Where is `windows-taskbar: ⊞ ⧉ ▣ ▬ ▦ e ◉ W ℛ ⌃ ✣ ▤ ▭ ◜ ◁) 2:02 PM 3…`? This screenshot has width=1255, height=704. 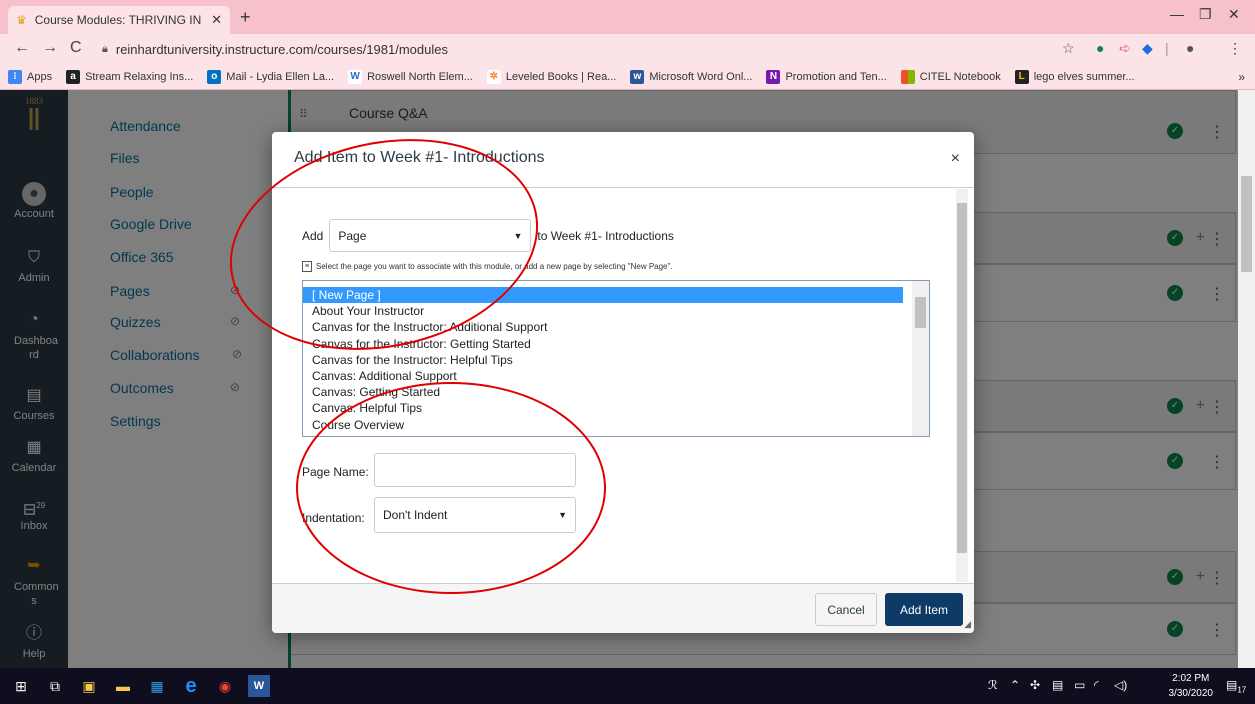
windows-taskbar: ⊞ ⧉ ▣ ▬ ▦ e ◉ W ℛ ⌃ ✣ ▤ ▭ ◜ ◁) 2:02 PM 3… is located at coordinates (627, 686).